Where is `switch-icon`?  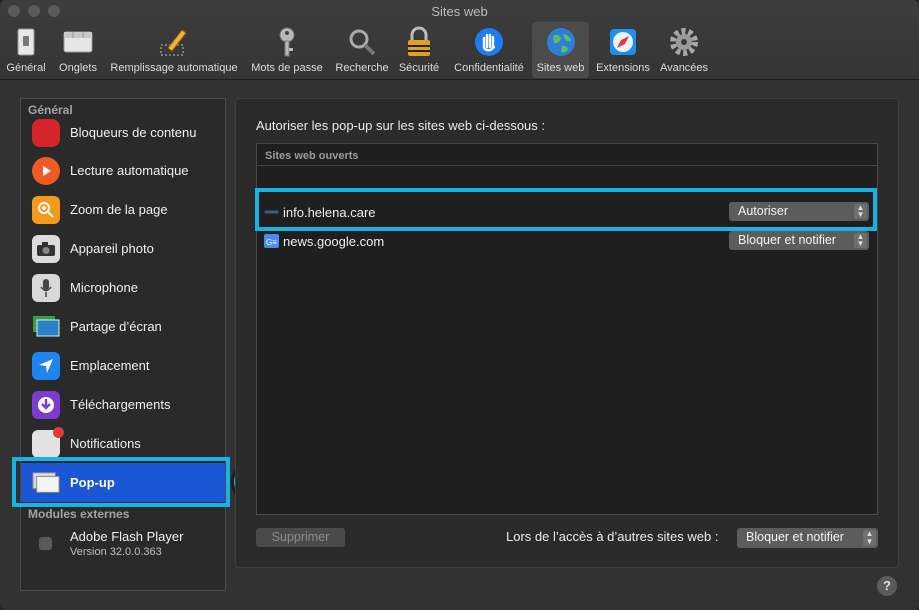 switch-icon is located at coordinates (26, 42).